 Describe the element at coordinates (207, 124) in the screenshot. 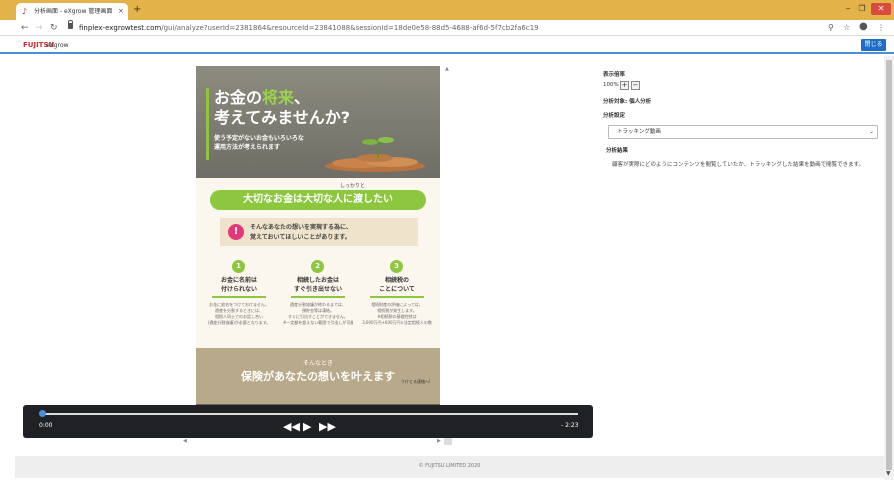

I see `hero-accent-bar` at that location.